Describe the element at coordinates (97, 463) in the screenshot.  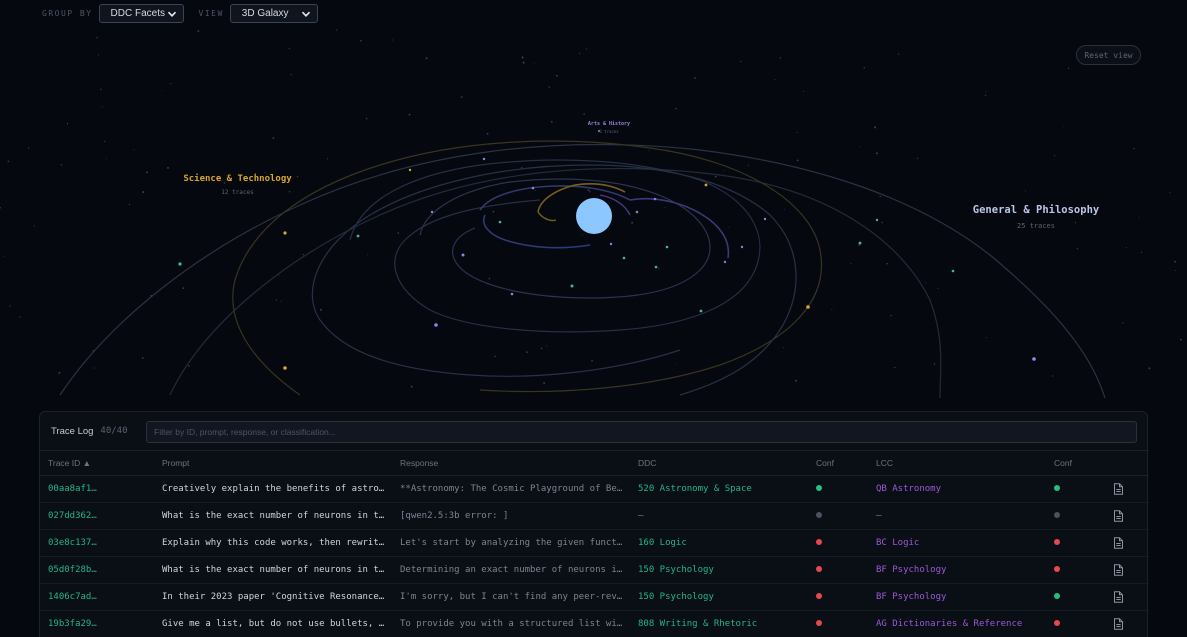
I see `col-trace-id: Trace ID ▲` at that location.